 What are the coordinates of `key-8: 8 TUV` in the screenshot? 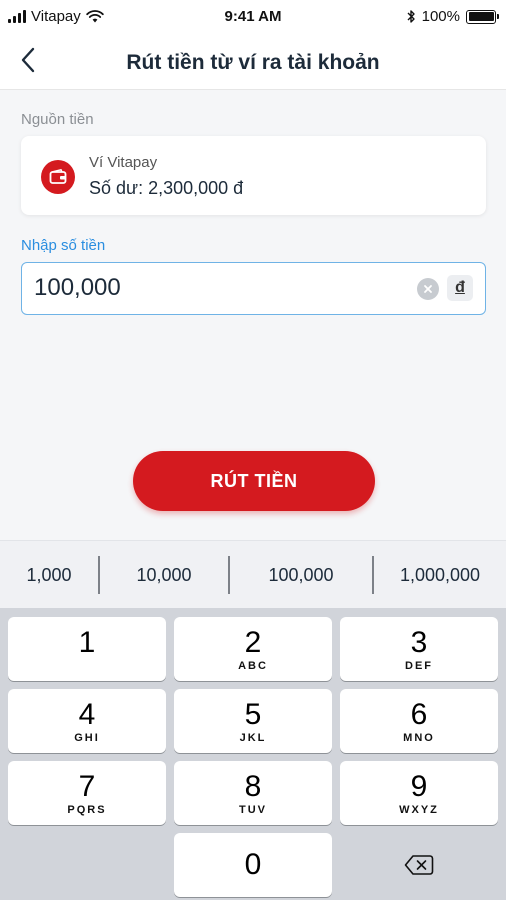 It's located at (253, 793).